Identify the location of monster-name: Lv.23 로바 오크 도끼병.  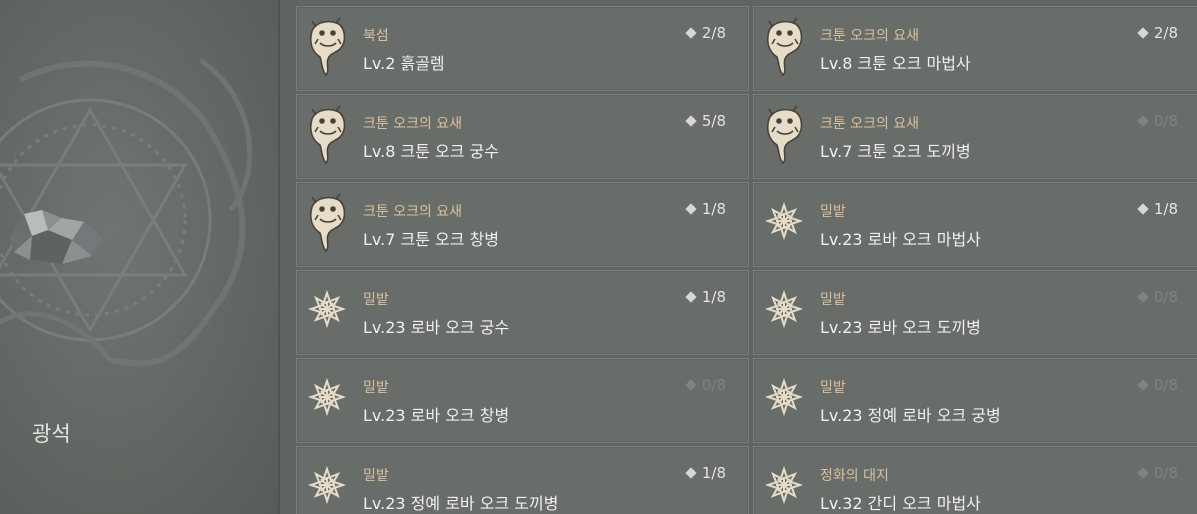
(900, 327).